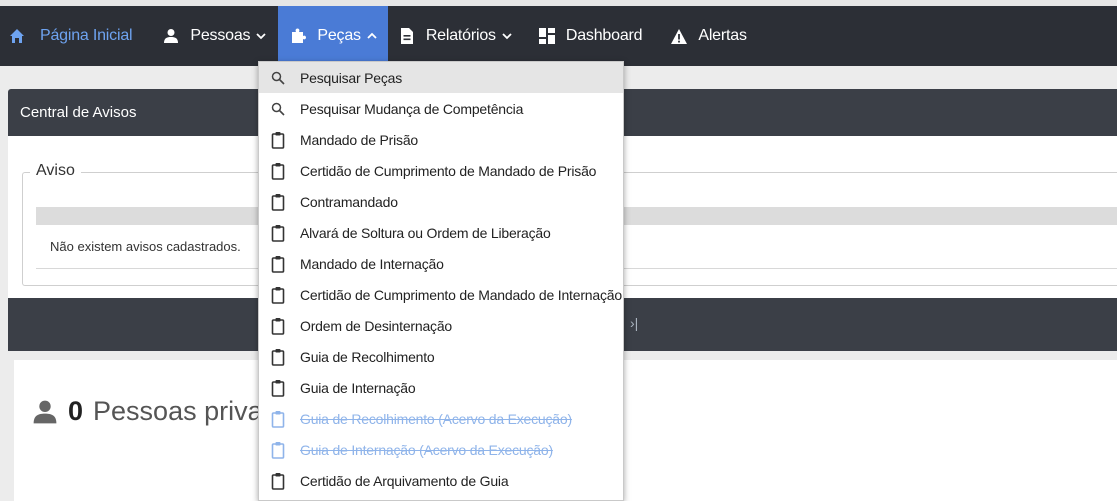 The height and width of the screenshot is (501, 1117). Describe the element at coordinates (349, 201) in the screenshot. I see `menu-item-label: Contramandado` at that location.